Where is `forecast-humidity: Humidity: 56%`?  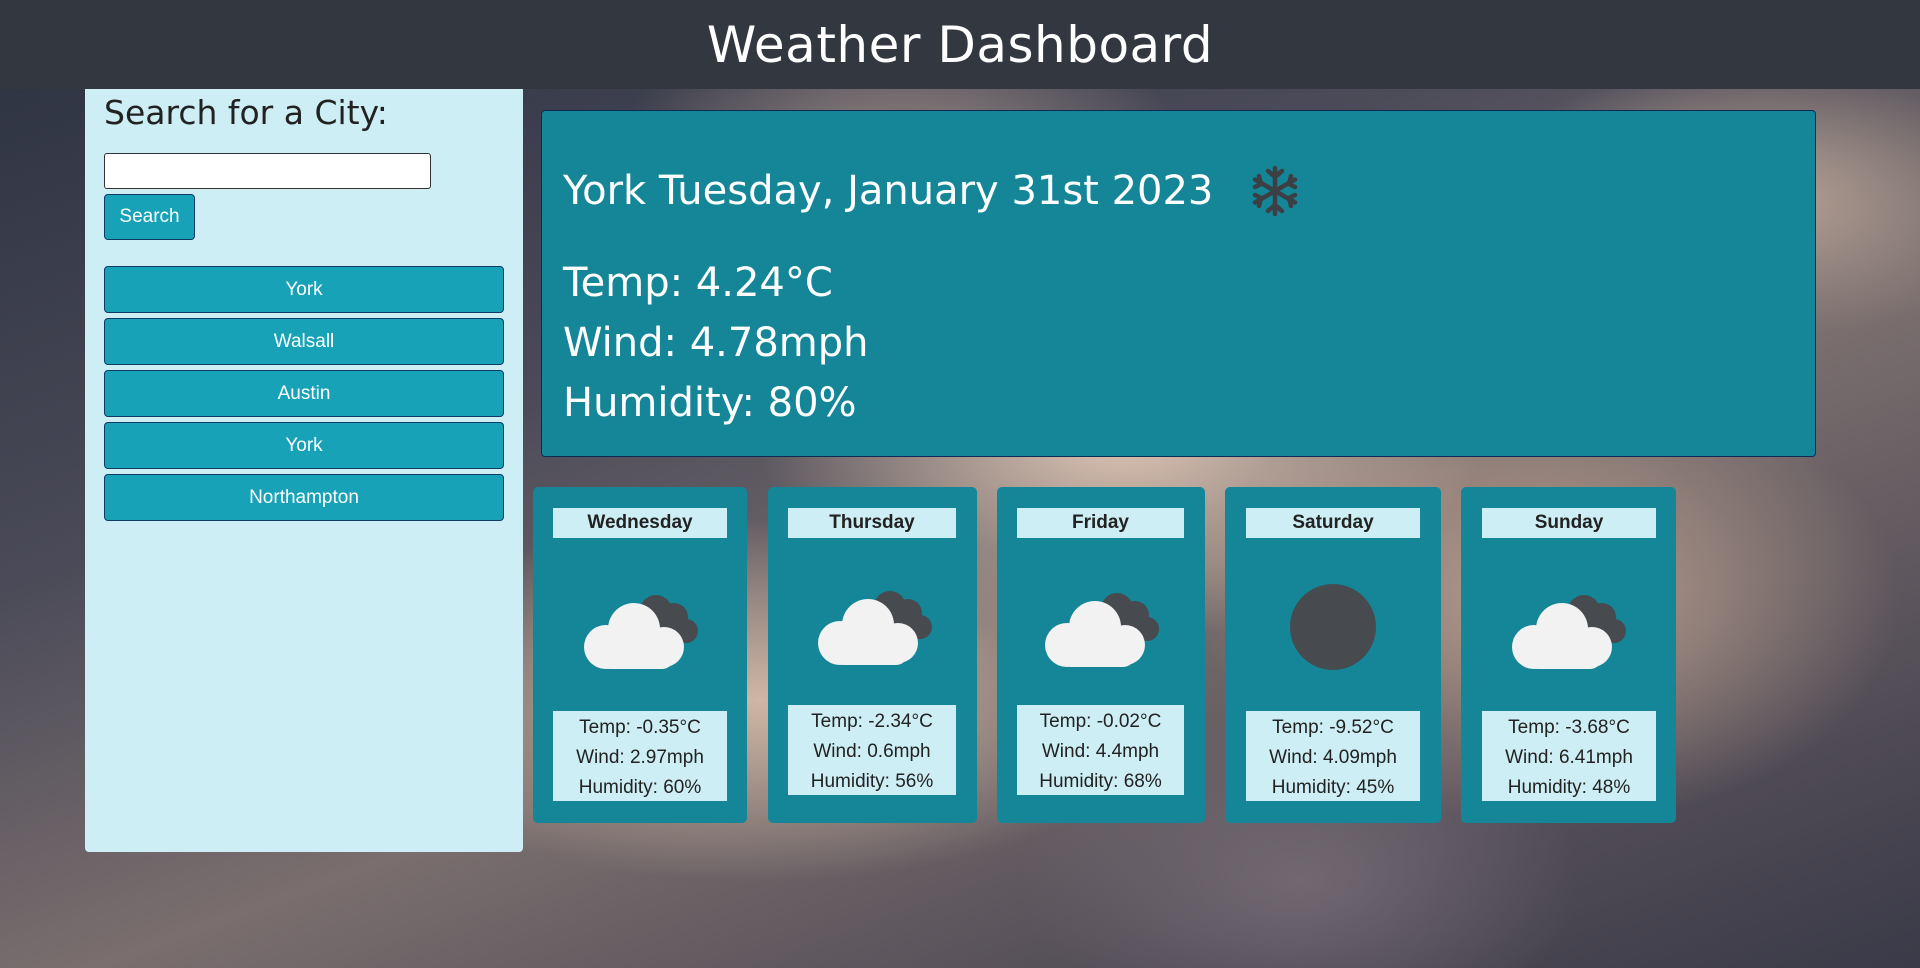 forecast-humidity: Humidity: 56% is located at coordinates (872, 781).